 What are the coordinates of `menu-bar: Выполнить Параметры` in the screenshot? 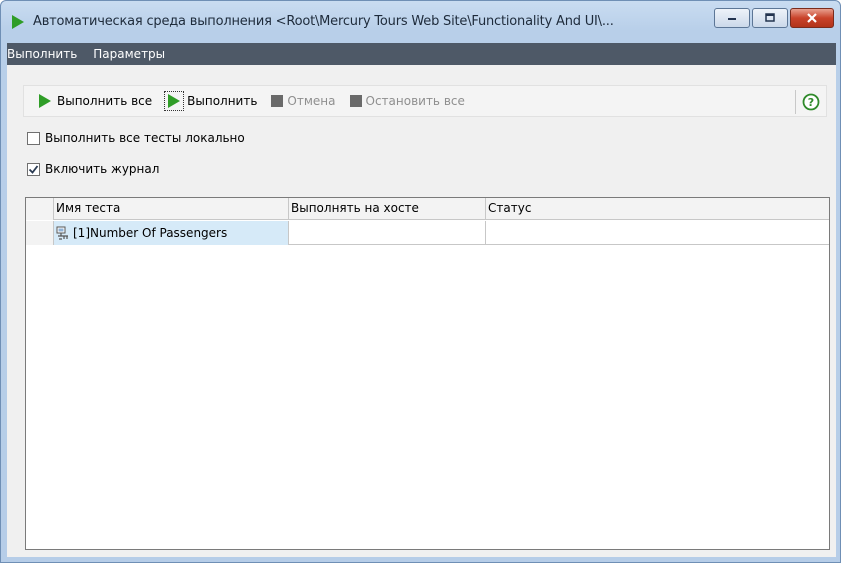 It's located at (421, 54).